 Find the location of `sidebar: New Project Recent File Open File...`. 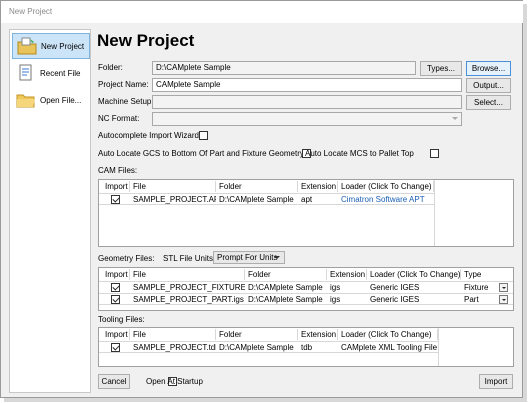

sidebar: New Project Recent File Open File... is located at coordinates (50, 211).